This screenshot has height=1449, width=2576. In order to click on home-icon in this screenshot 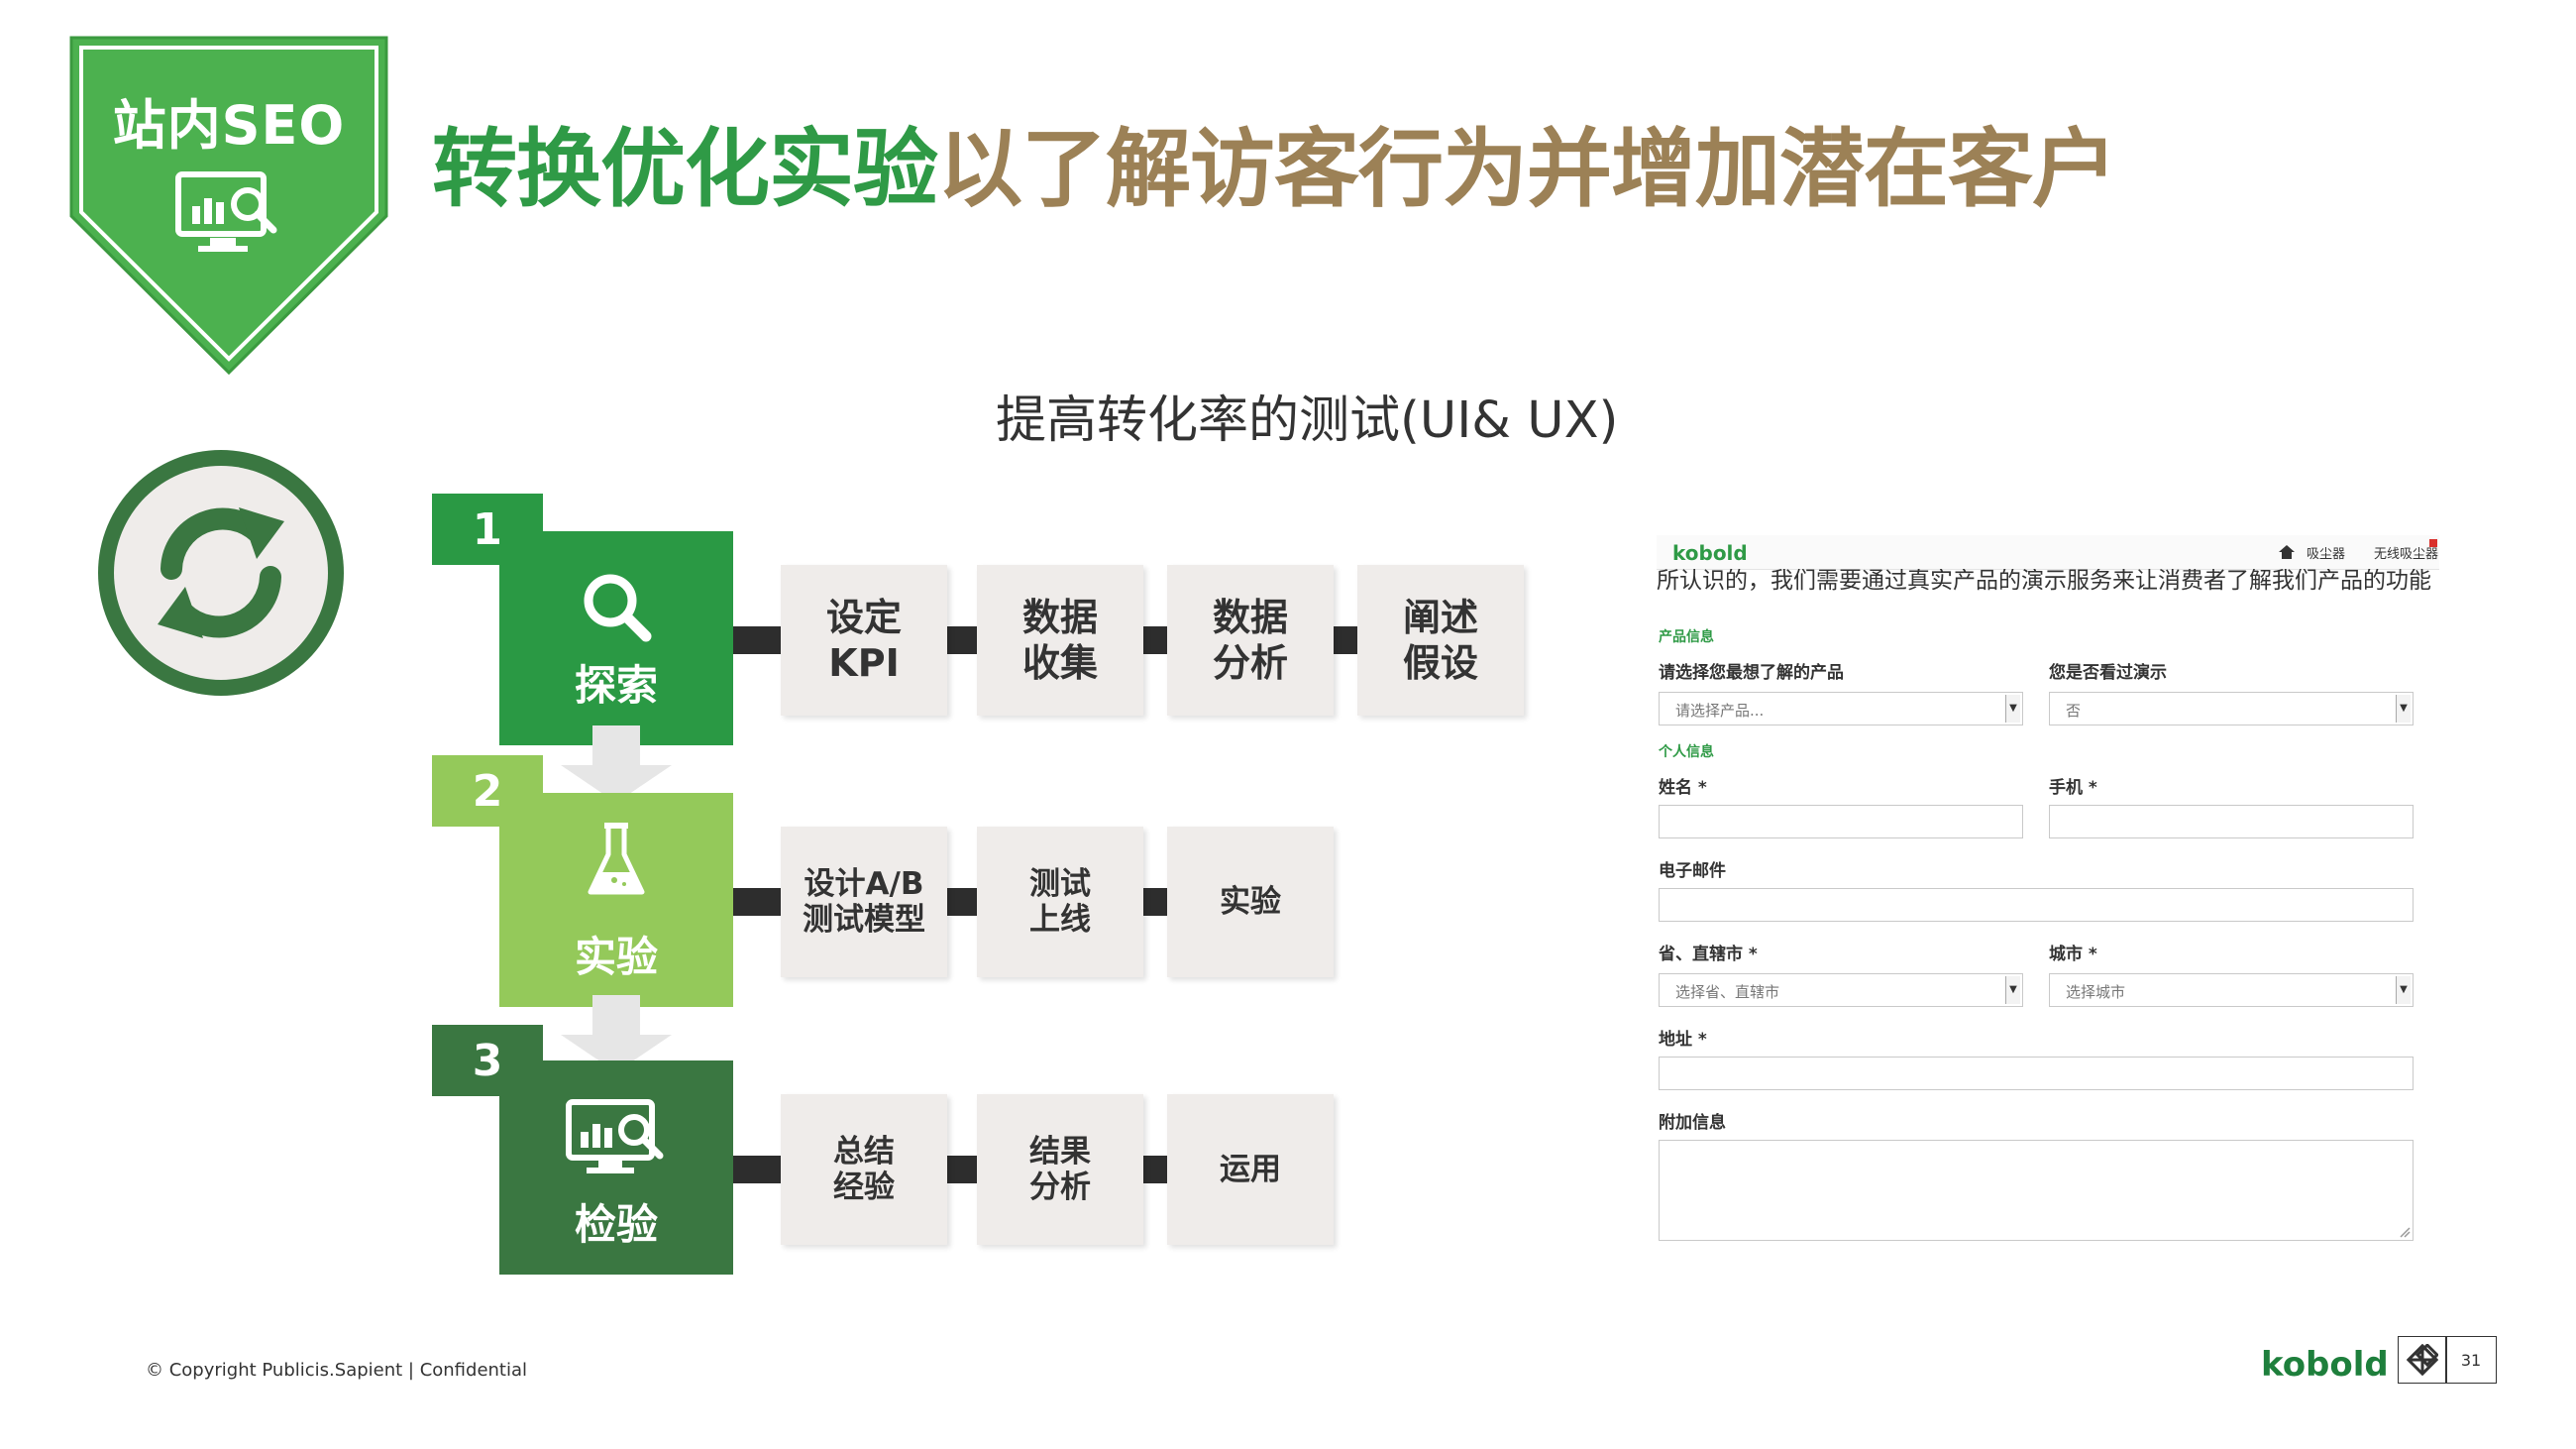, I will do `click(2287, 552)`.